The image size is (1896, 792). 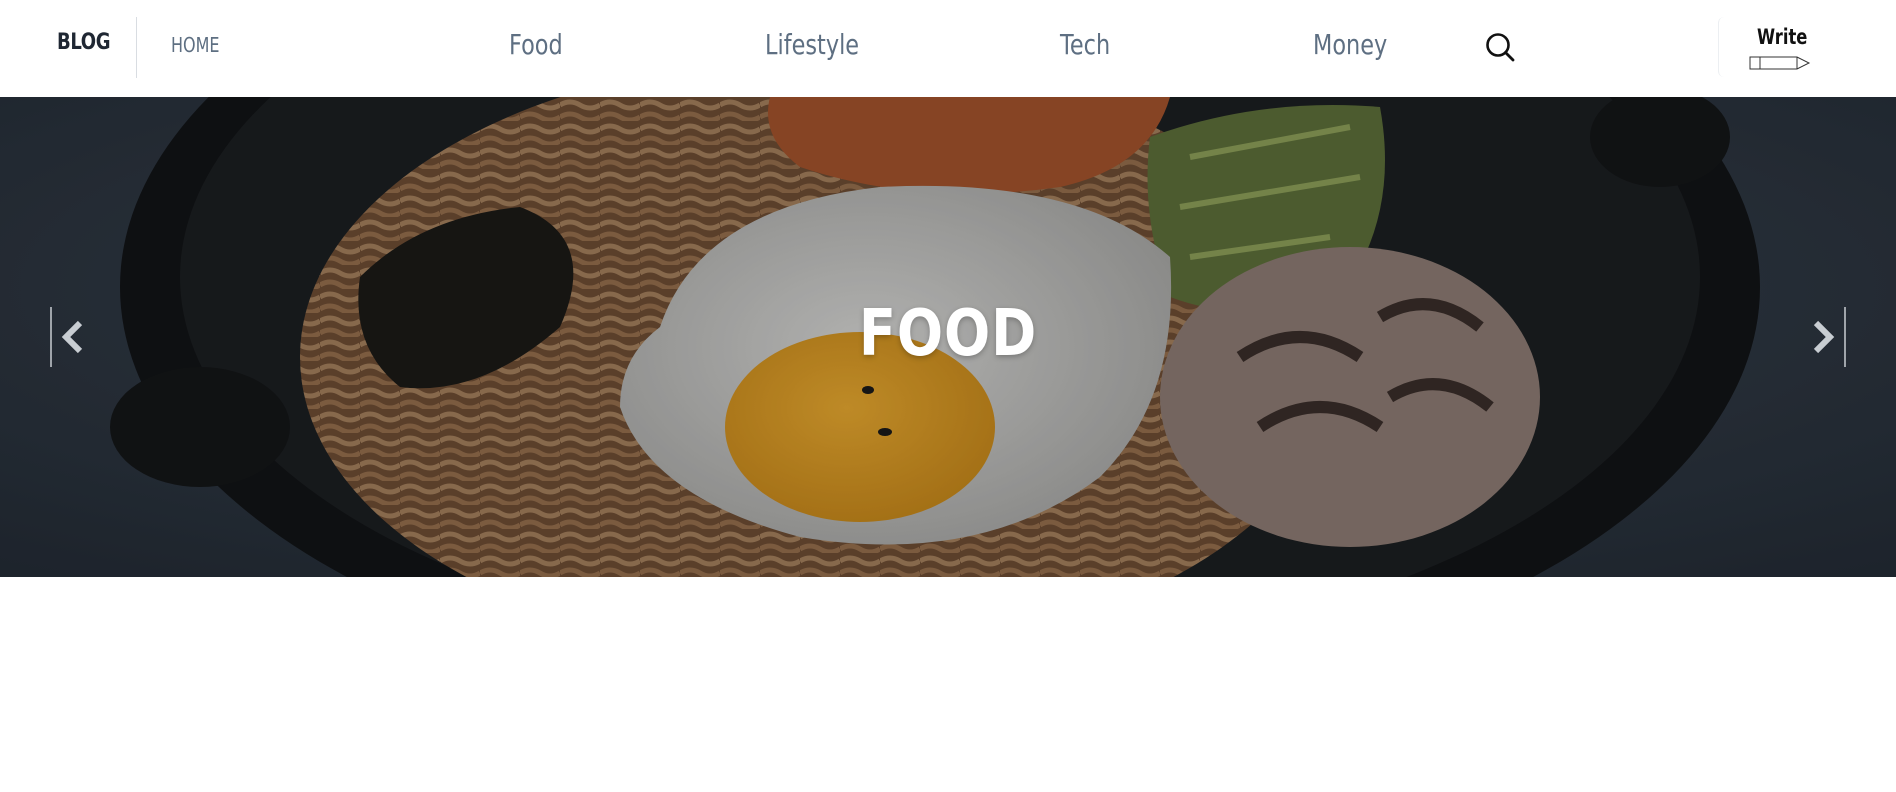 I want to click on carousel-prev-button, so click(x=75, y=337).